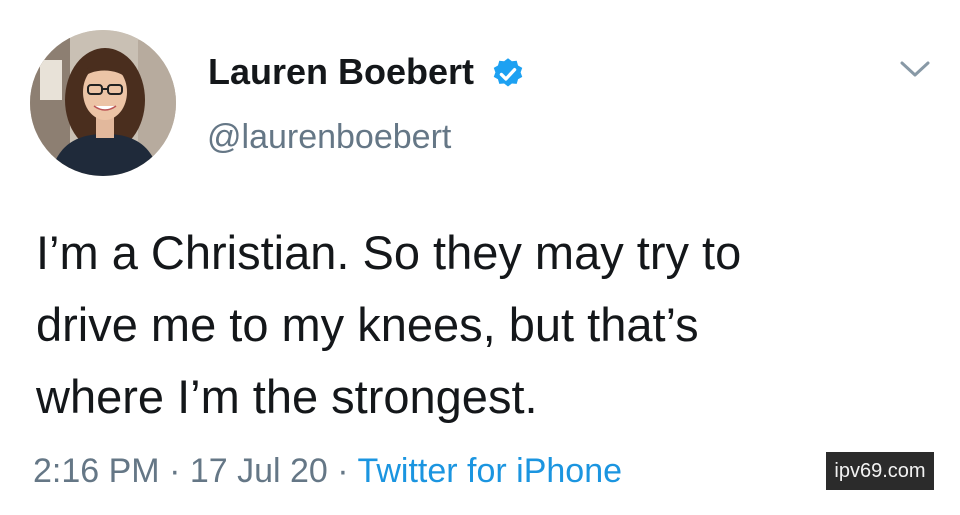 The width and height of the screenshot is (960, 515). I want to click on tweet-text-line: drive me to my knees, but that’s, so click(367, 324).